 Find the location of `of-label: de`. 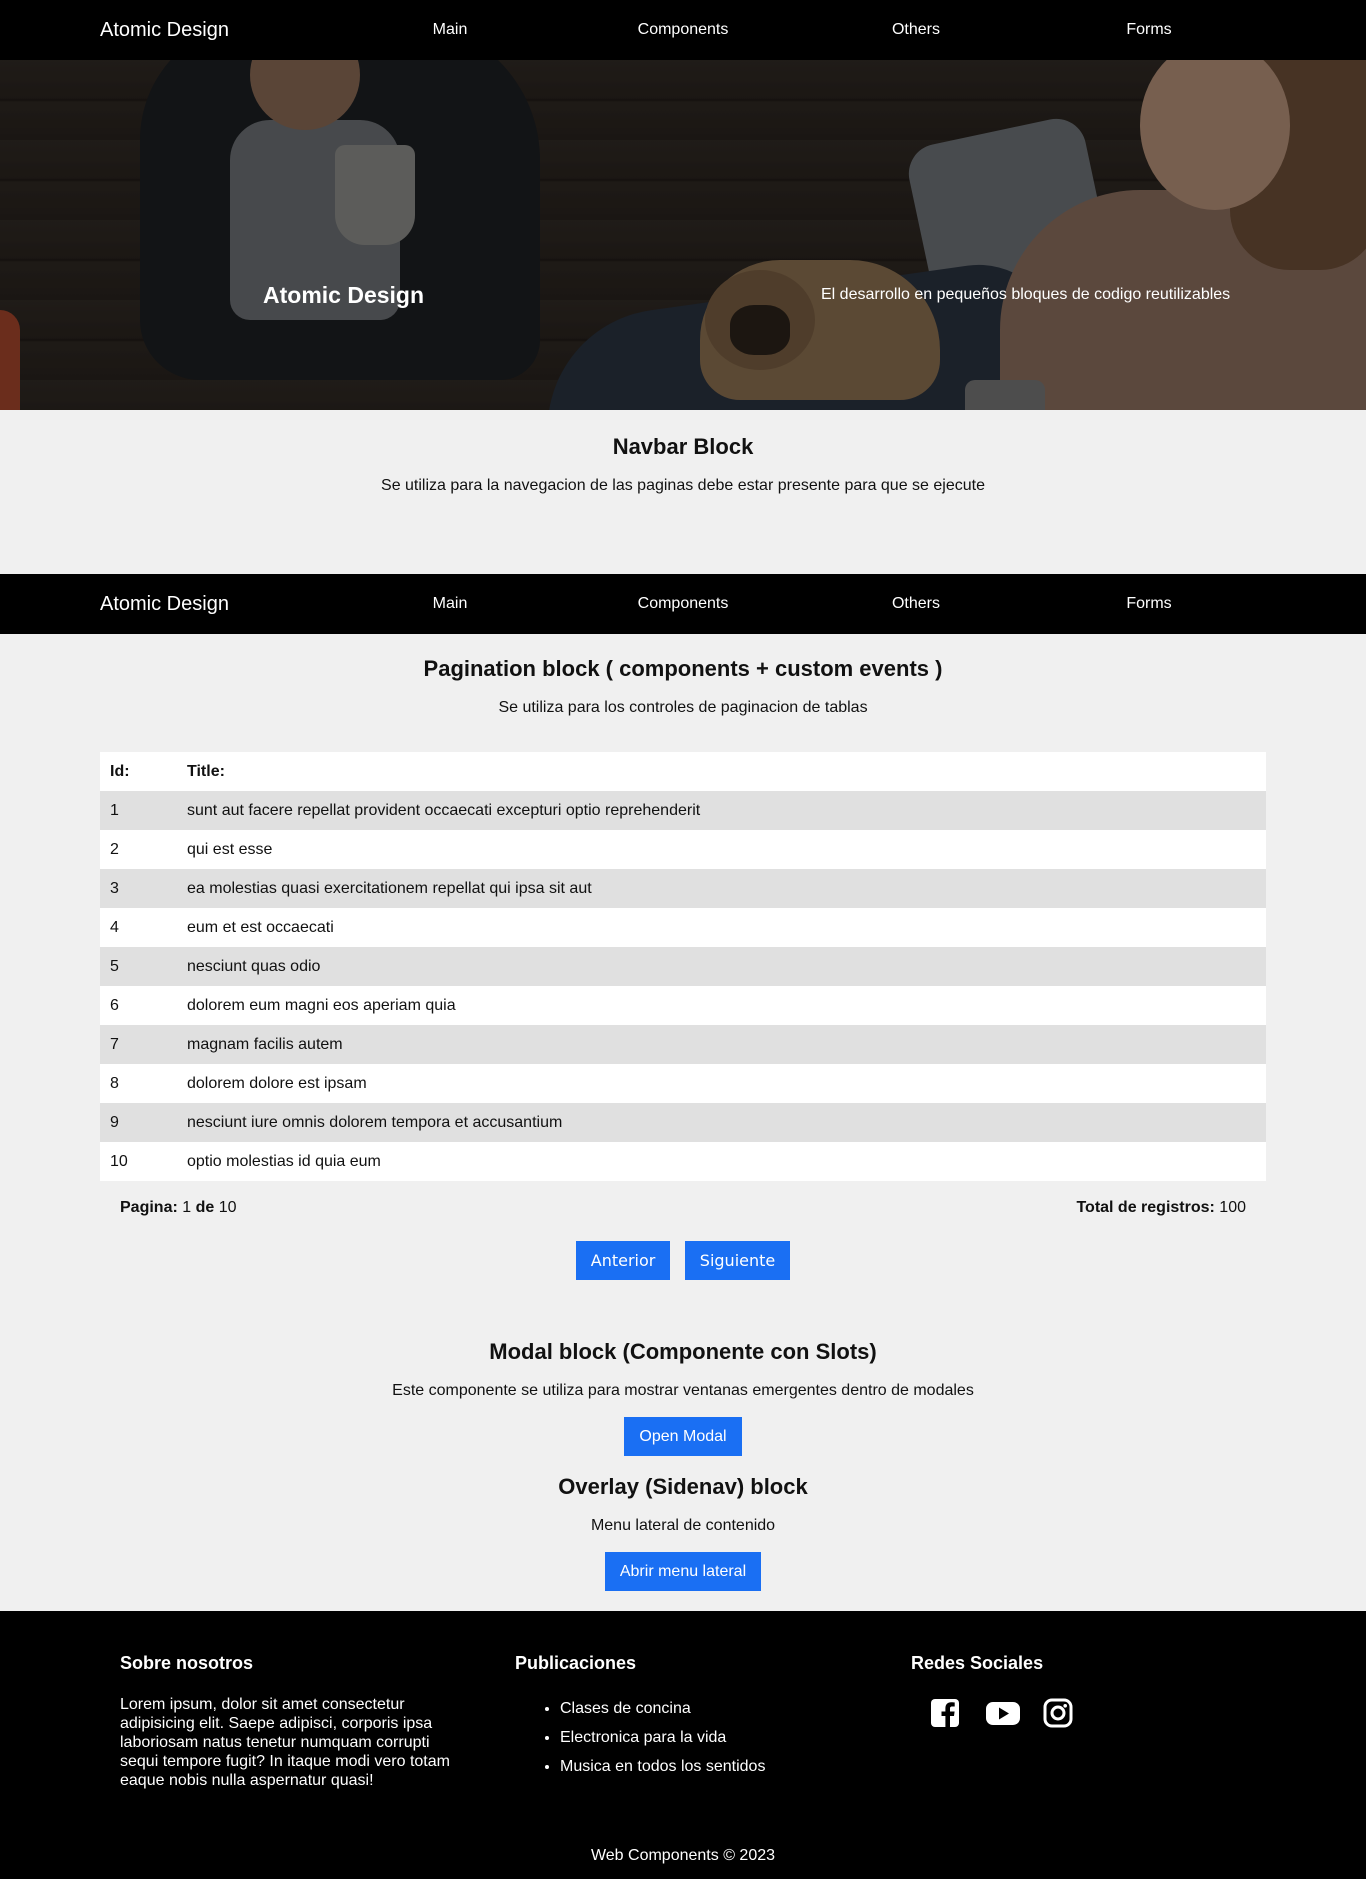

of-label: de is located at coordinates (205, 1207).